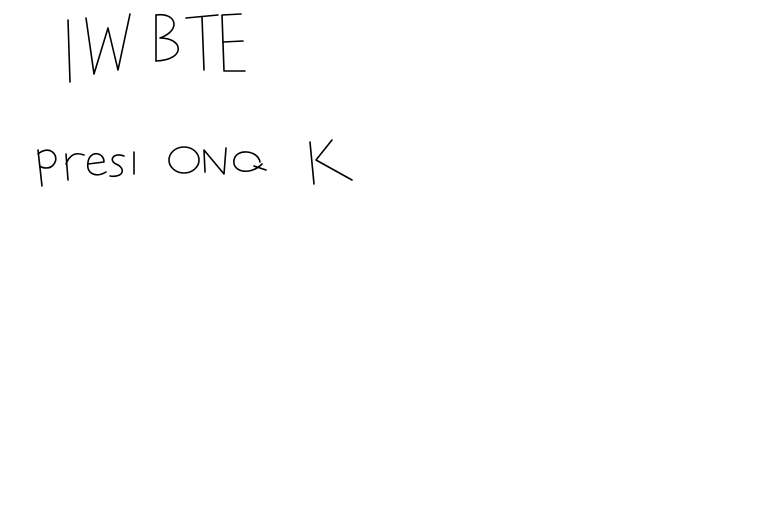 The width and height of the screenshot is (770, 531). What do you see at coordinates (156, 48) in the screenshot?
I see `game-title-handwriting` at bounding box center [156, 48].